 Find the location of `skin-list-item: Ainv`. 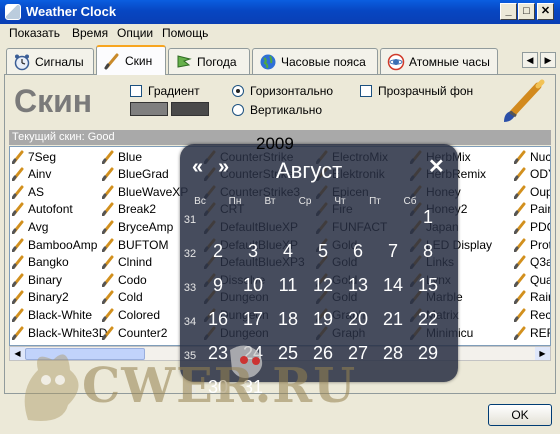

skin-list-item: Ainv is located at coordinates (31, 174).